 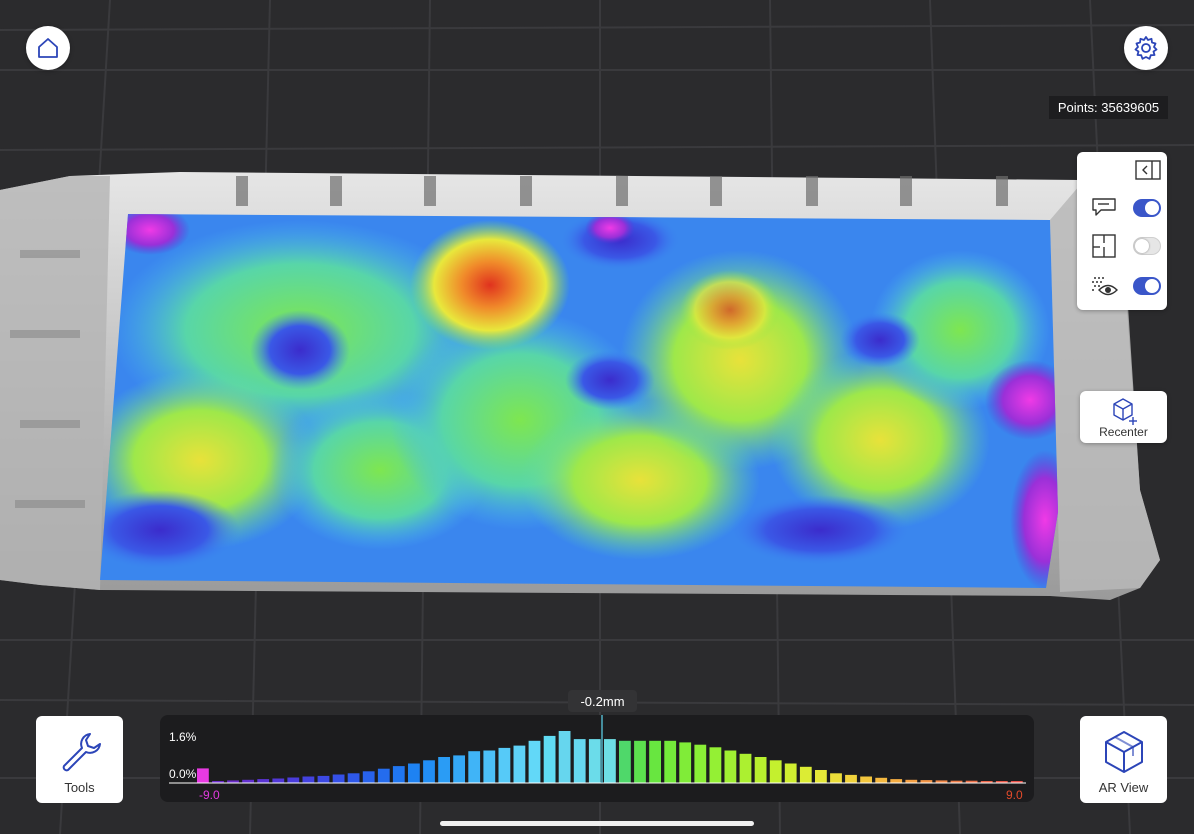 I want to click on point-cloud-eye-icon, so click(x=1105, y=286).